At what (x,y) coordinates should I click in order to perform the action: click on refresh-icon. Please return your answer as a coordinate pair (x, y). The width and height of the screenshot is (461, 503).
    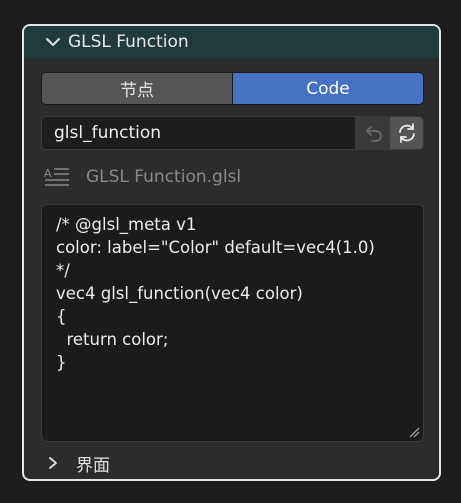
    Looking at the image, I should click on (406, 133).